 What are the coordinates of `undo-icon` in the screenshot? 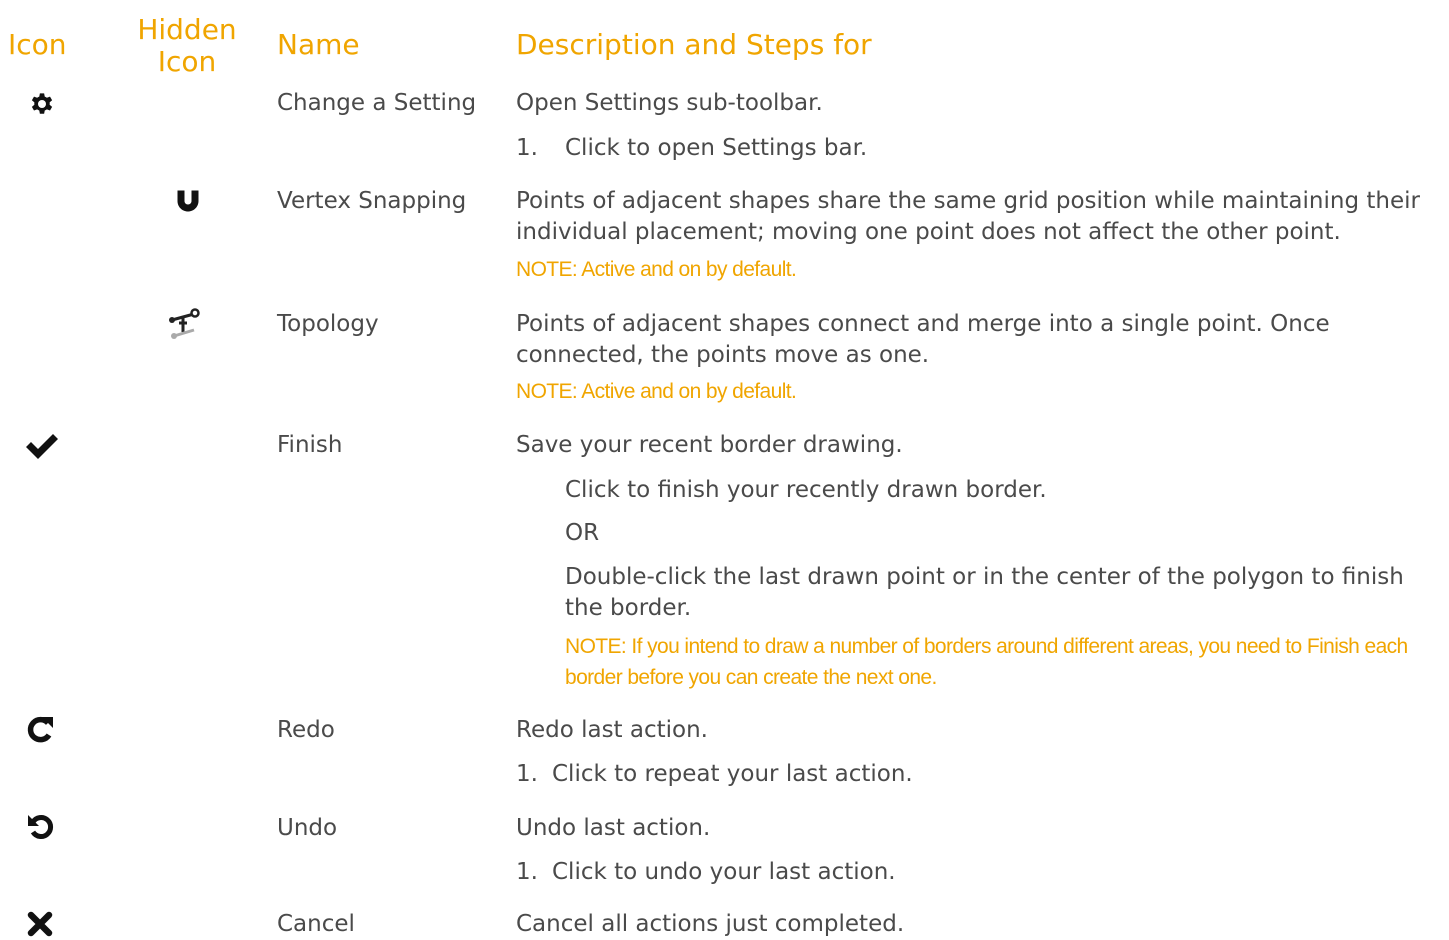 It's located at (41, 827).